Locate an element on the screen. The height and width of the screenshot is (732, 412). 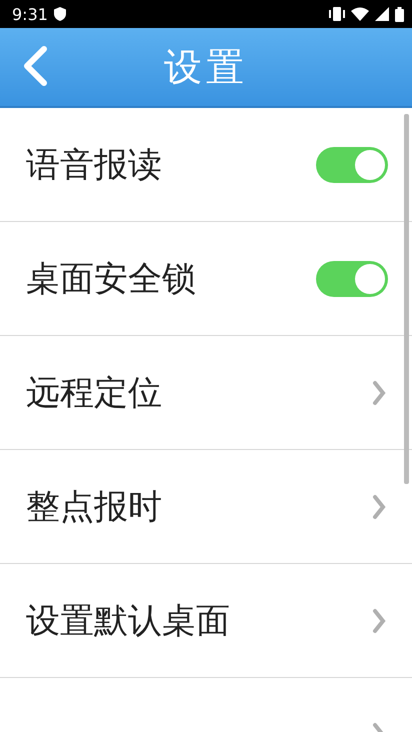
shield-icon is located at coordinates (60, 14).